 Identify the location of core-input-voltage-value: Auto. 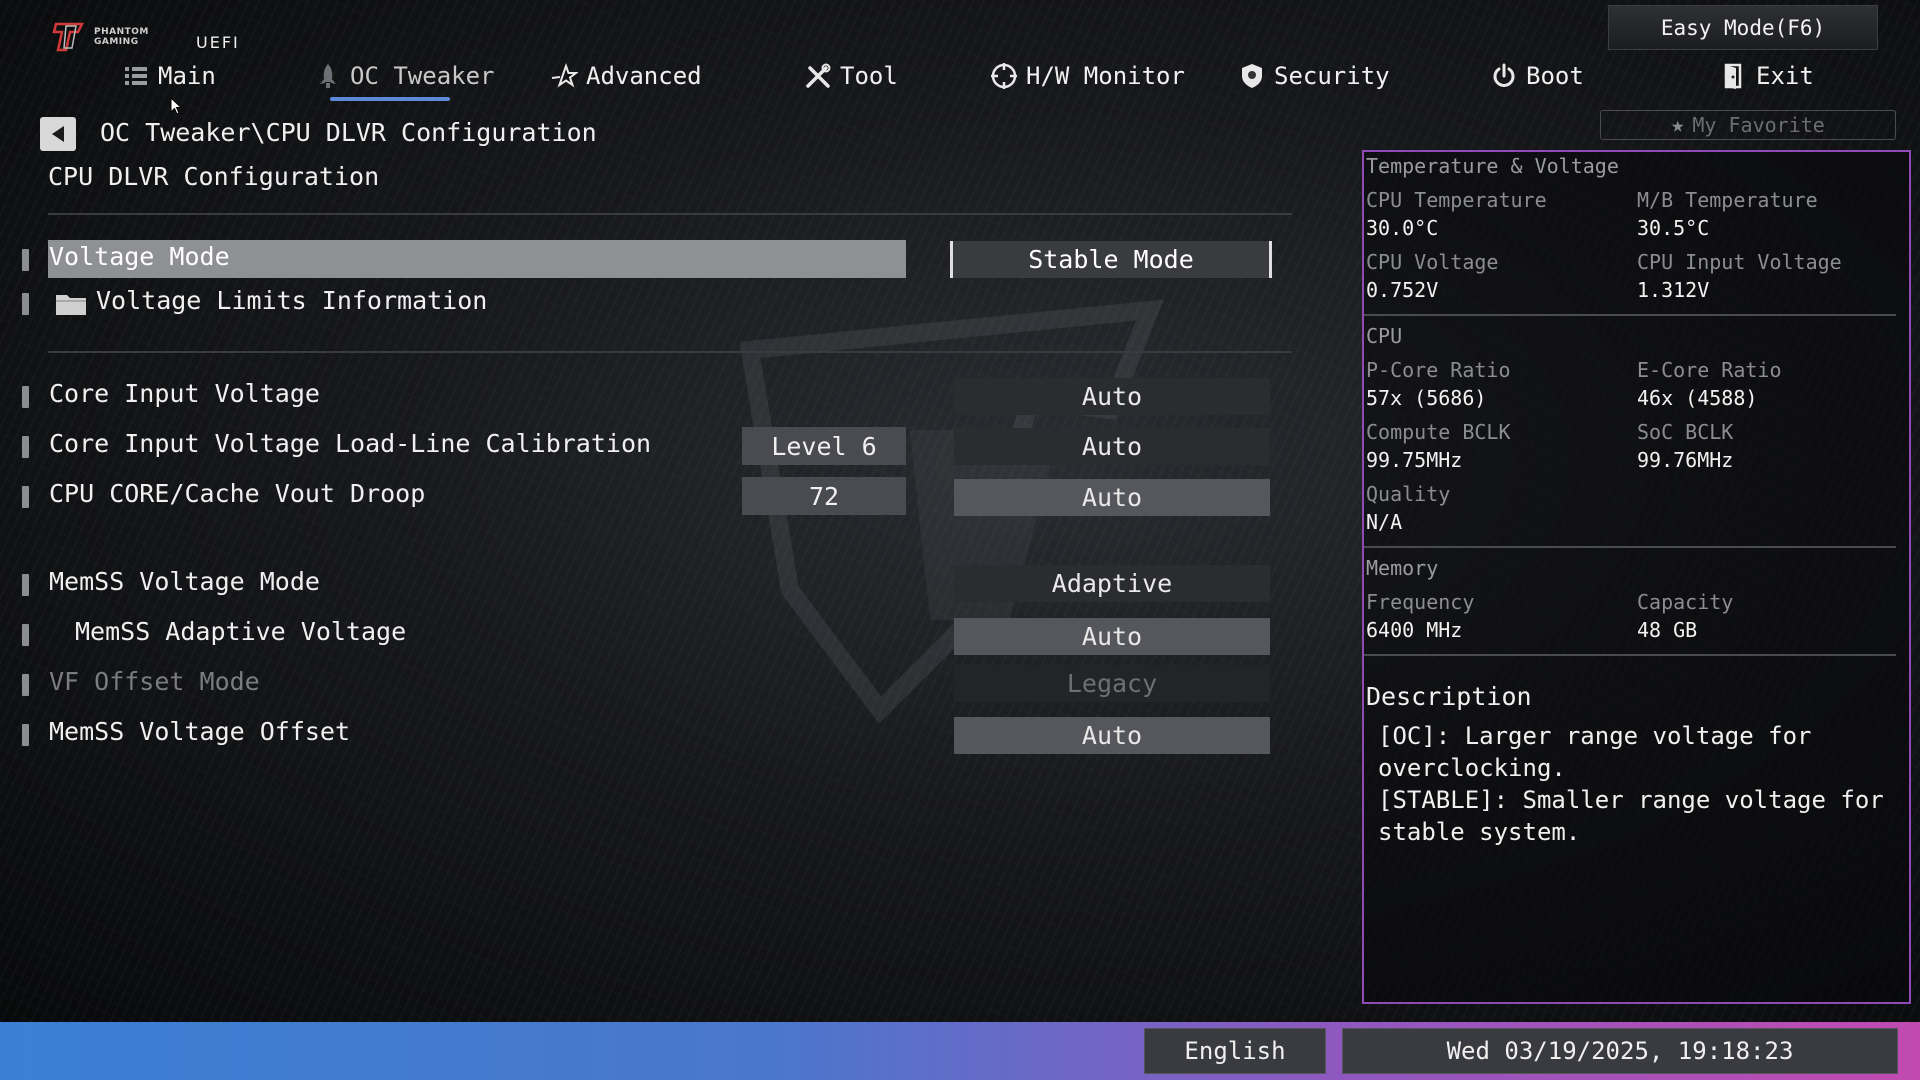
(1112, 396).